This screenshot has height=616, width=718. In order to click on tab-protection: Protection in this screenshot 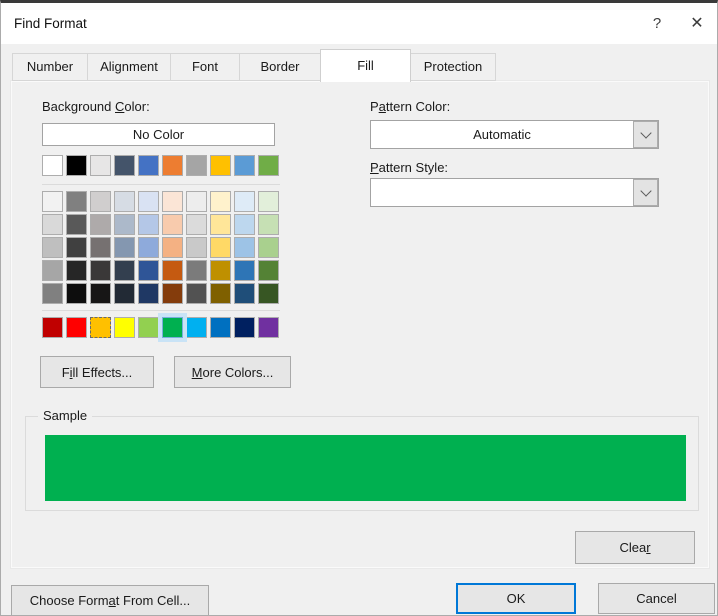, I will do `click(453, 67)`.